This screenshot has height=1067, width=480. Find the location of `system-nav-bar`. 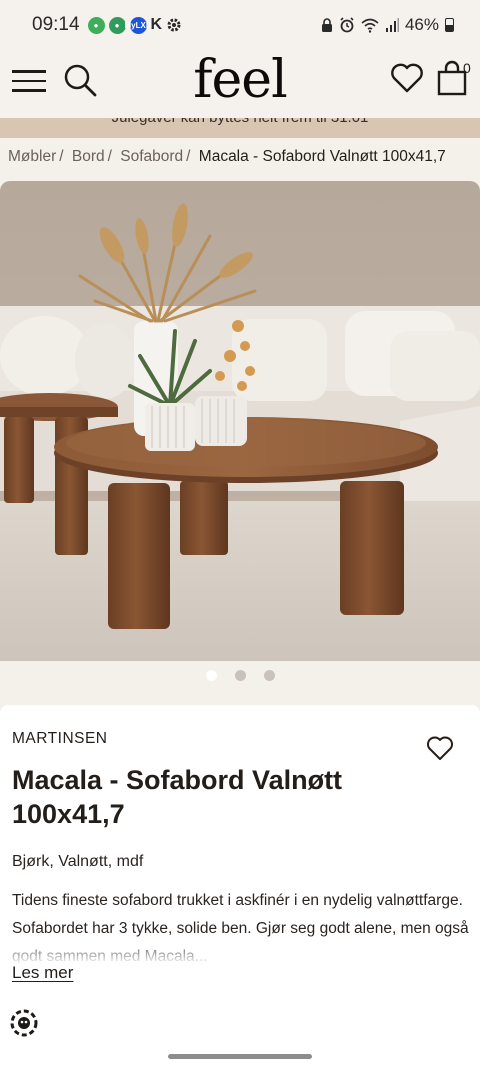

system-nav-bar is located at coordinates (240, 1058).